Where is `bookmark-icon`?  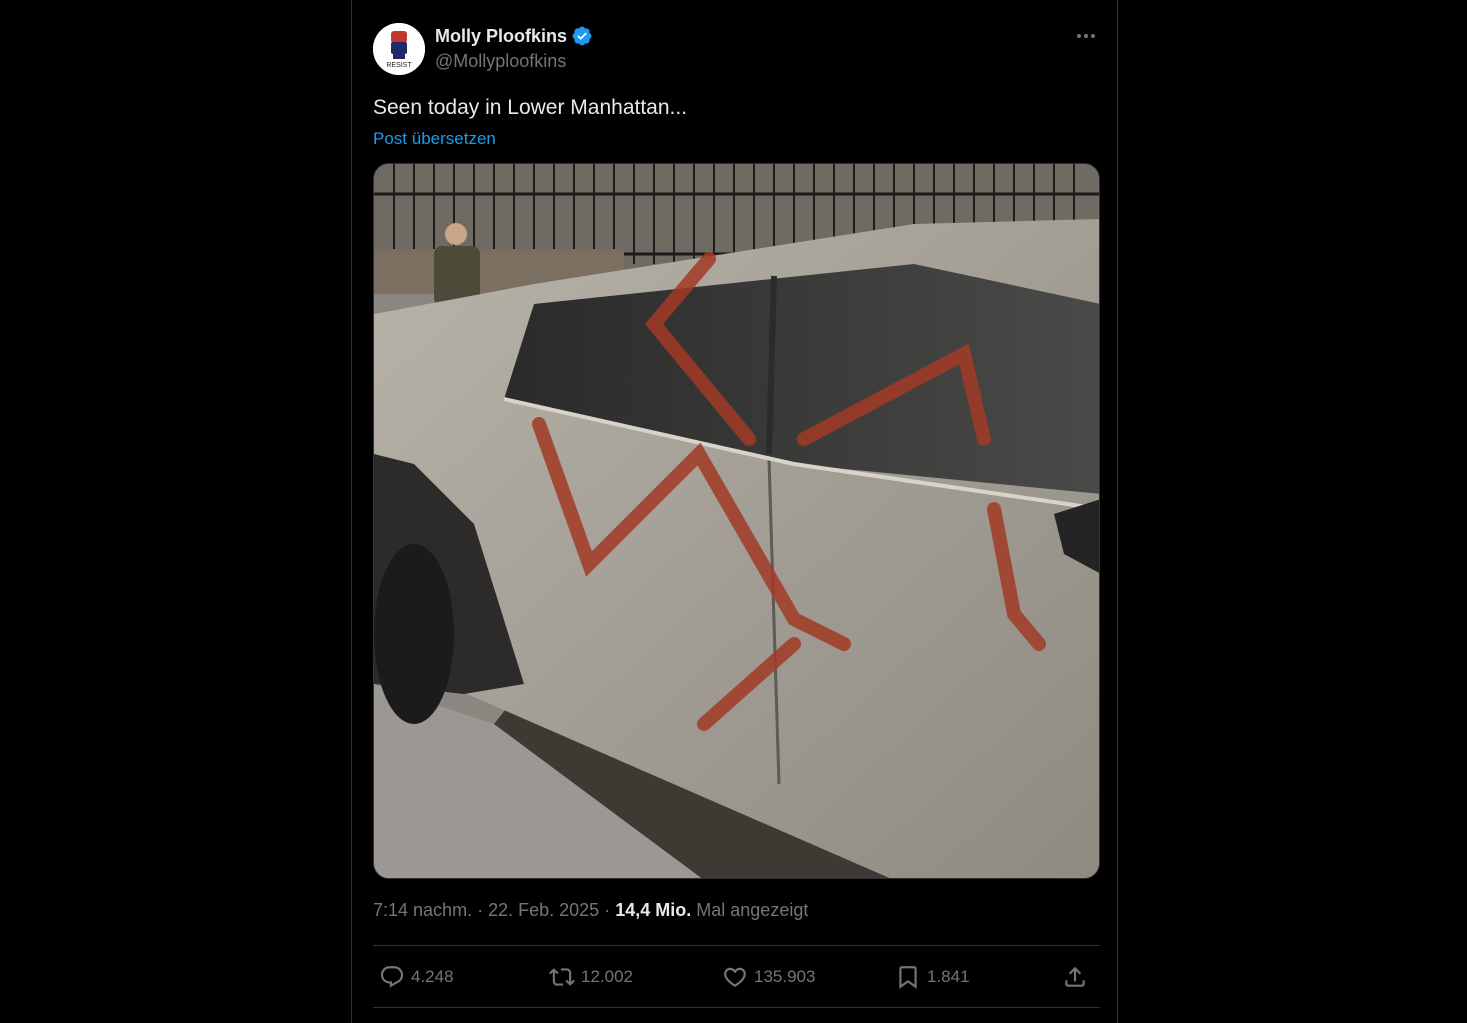
bookmark-icon is located at coordinates (908, 977).